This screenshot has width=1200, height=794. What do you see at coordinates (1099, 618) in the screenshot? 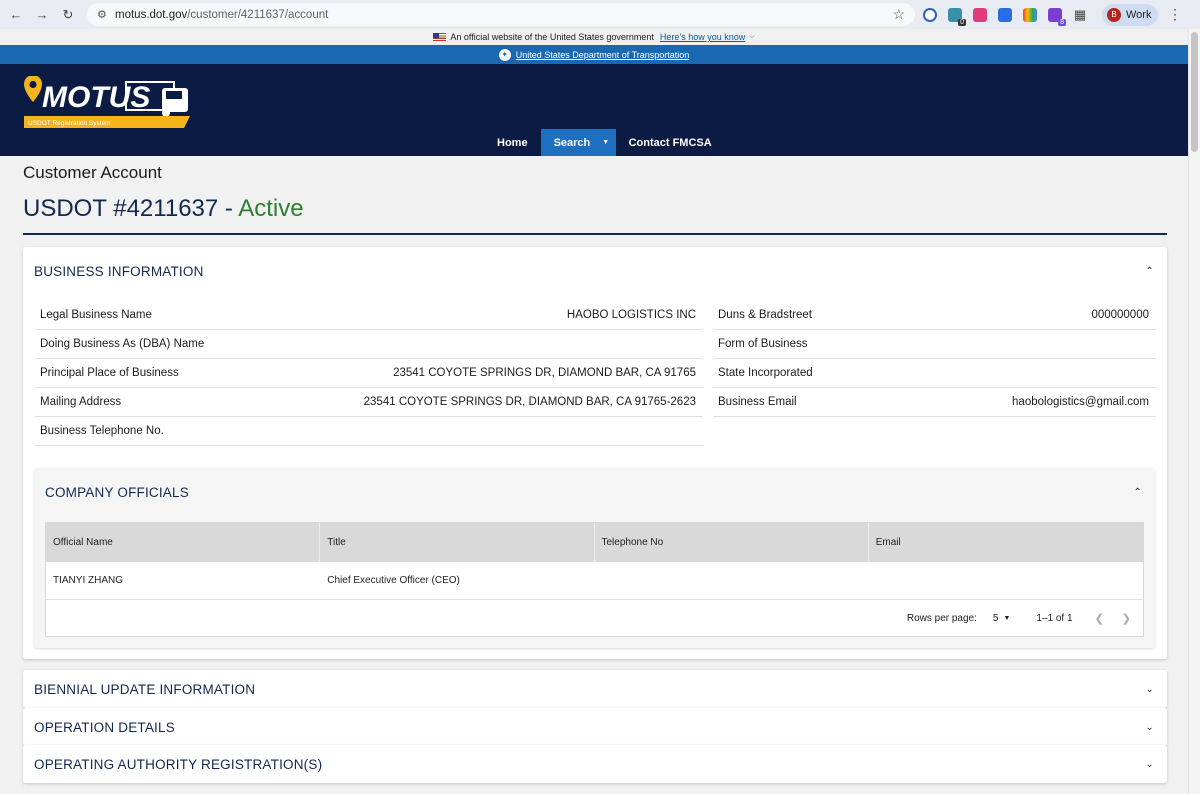
I see `previous-page-icon: ❮` at bounding box center [1099, 618].